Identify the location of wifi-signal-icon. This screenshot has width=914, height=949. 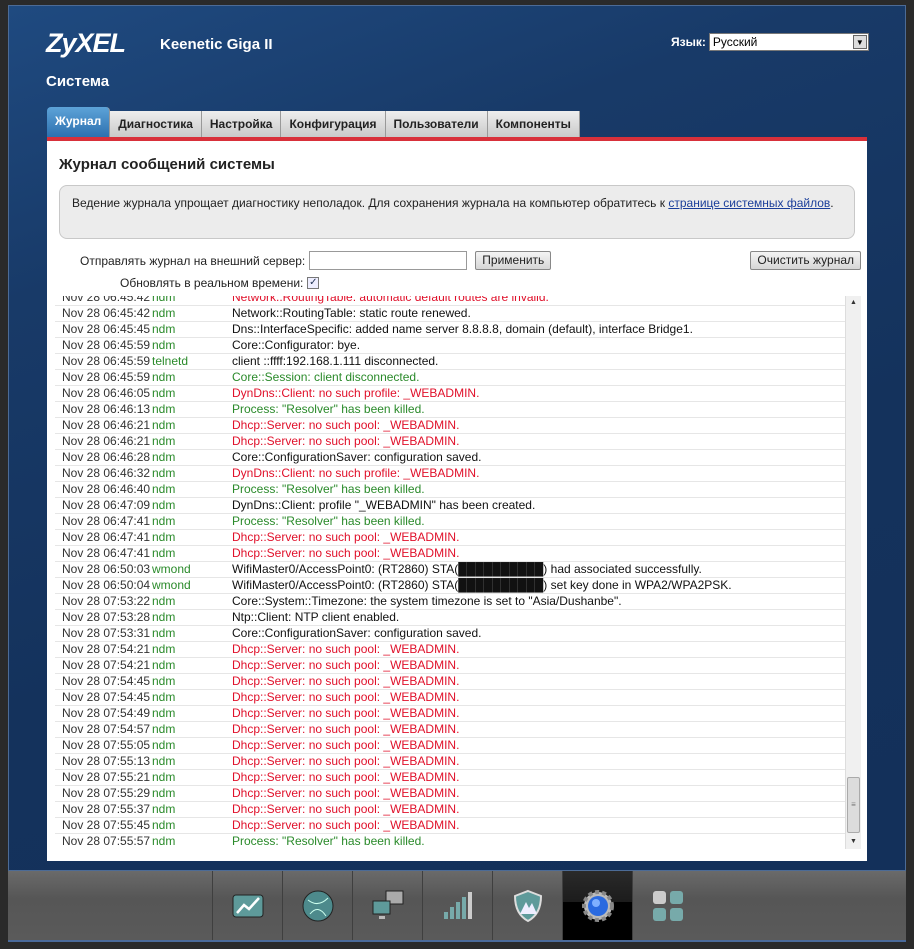
(457, 905).